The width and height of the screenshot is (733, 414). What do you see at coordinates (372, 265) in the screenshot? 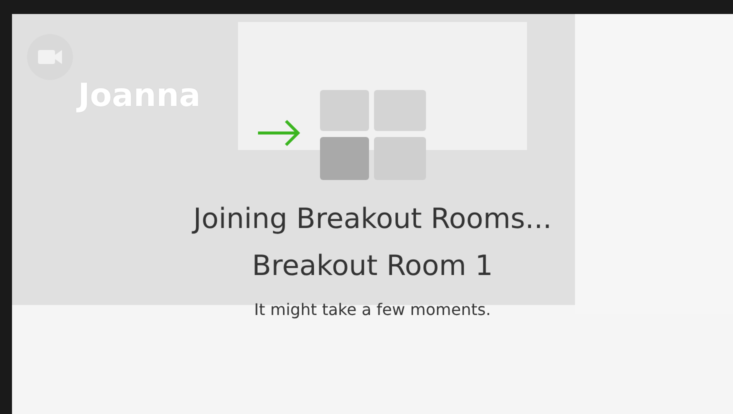
I see `room-name: Breakout Room 1` at bounding box center [372, 265].